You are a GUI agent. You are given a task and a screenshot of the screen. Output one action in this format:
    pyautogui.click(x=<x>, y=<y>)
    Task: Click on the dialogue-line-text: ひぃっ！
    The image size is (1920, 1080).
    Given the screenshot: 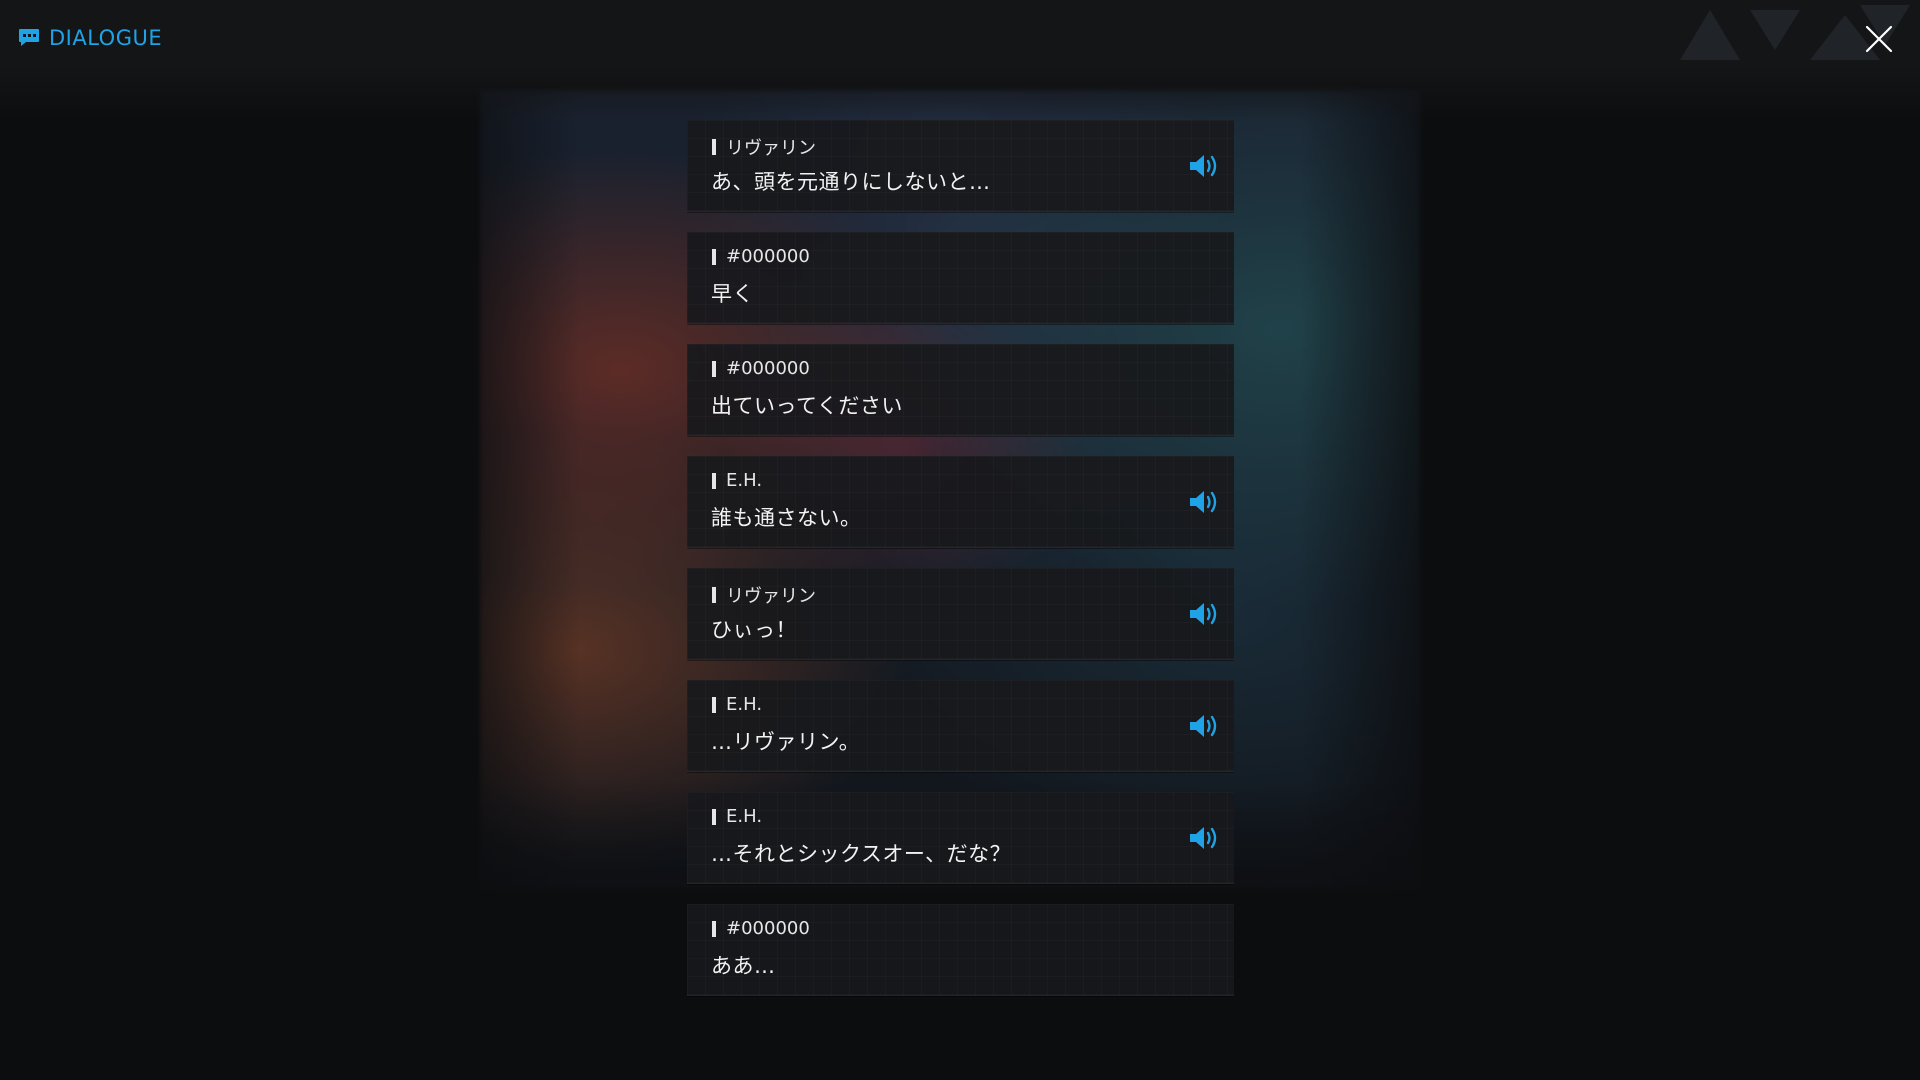 What is the action you would take?
    pyautogui.click(x=754, y=630)
    